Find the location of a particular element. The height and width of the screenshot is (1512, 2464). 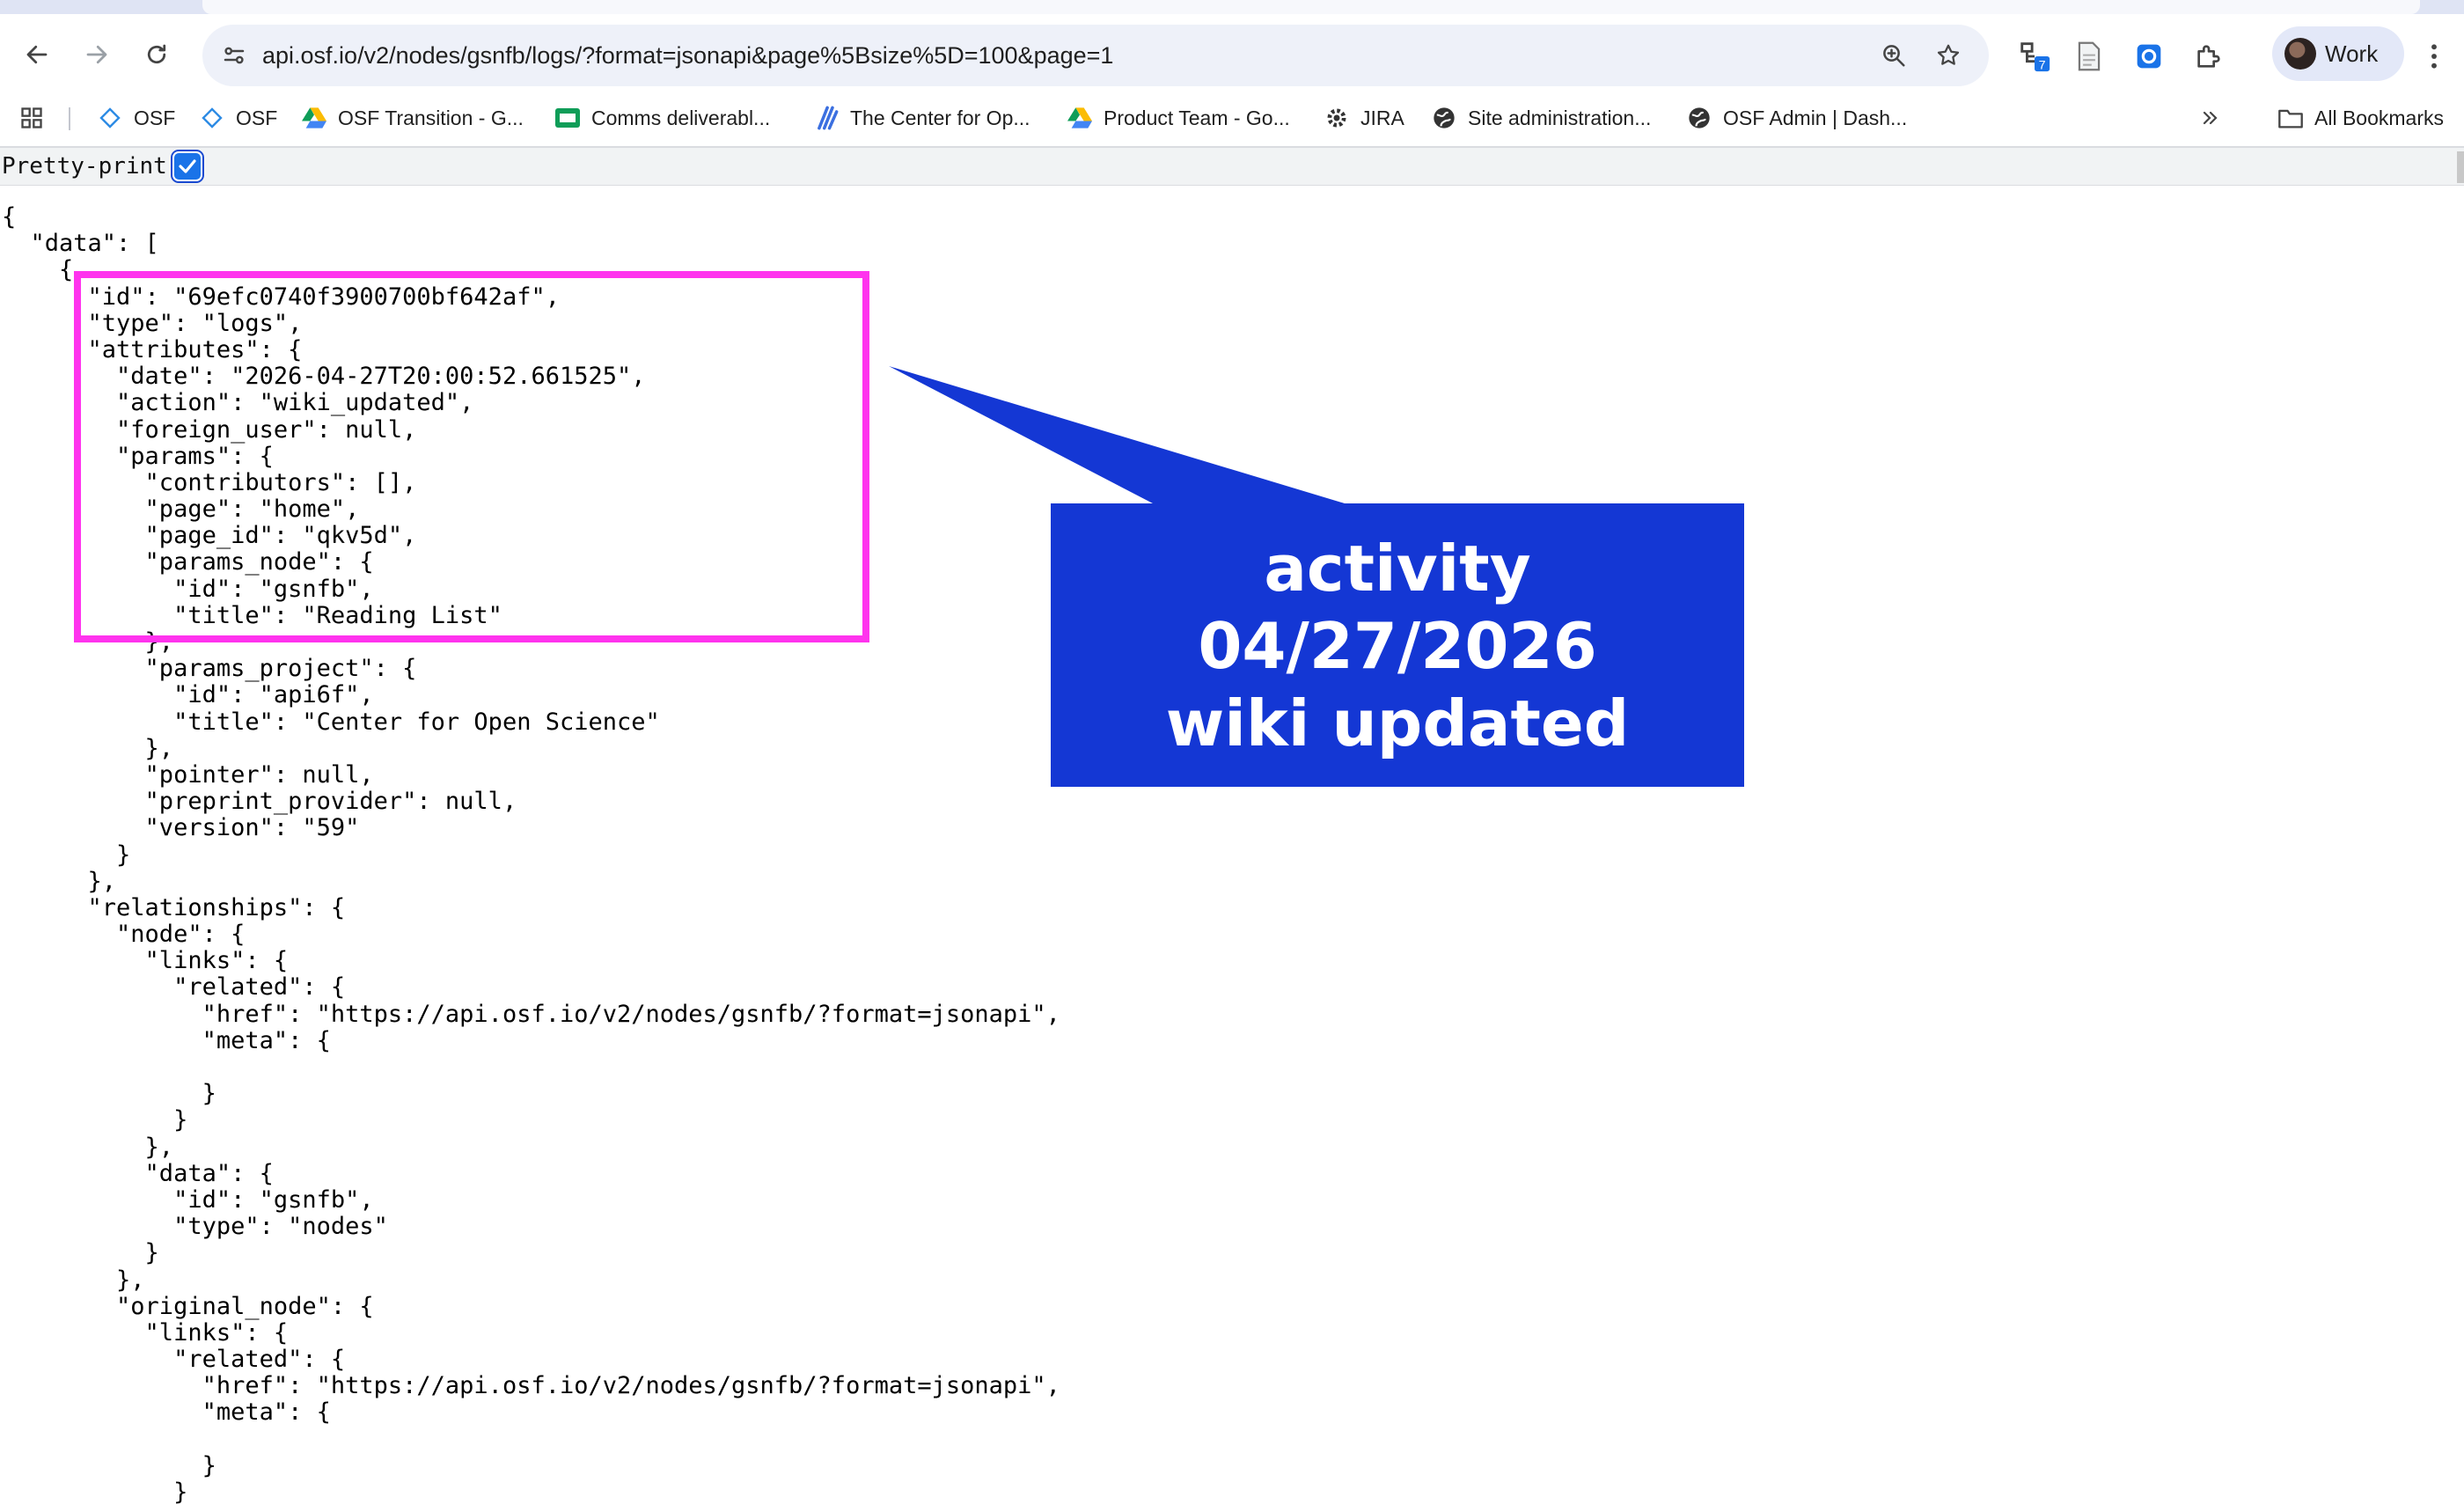

callout-line-date: 04/27/2026 is located at coordinates (1398, 646).